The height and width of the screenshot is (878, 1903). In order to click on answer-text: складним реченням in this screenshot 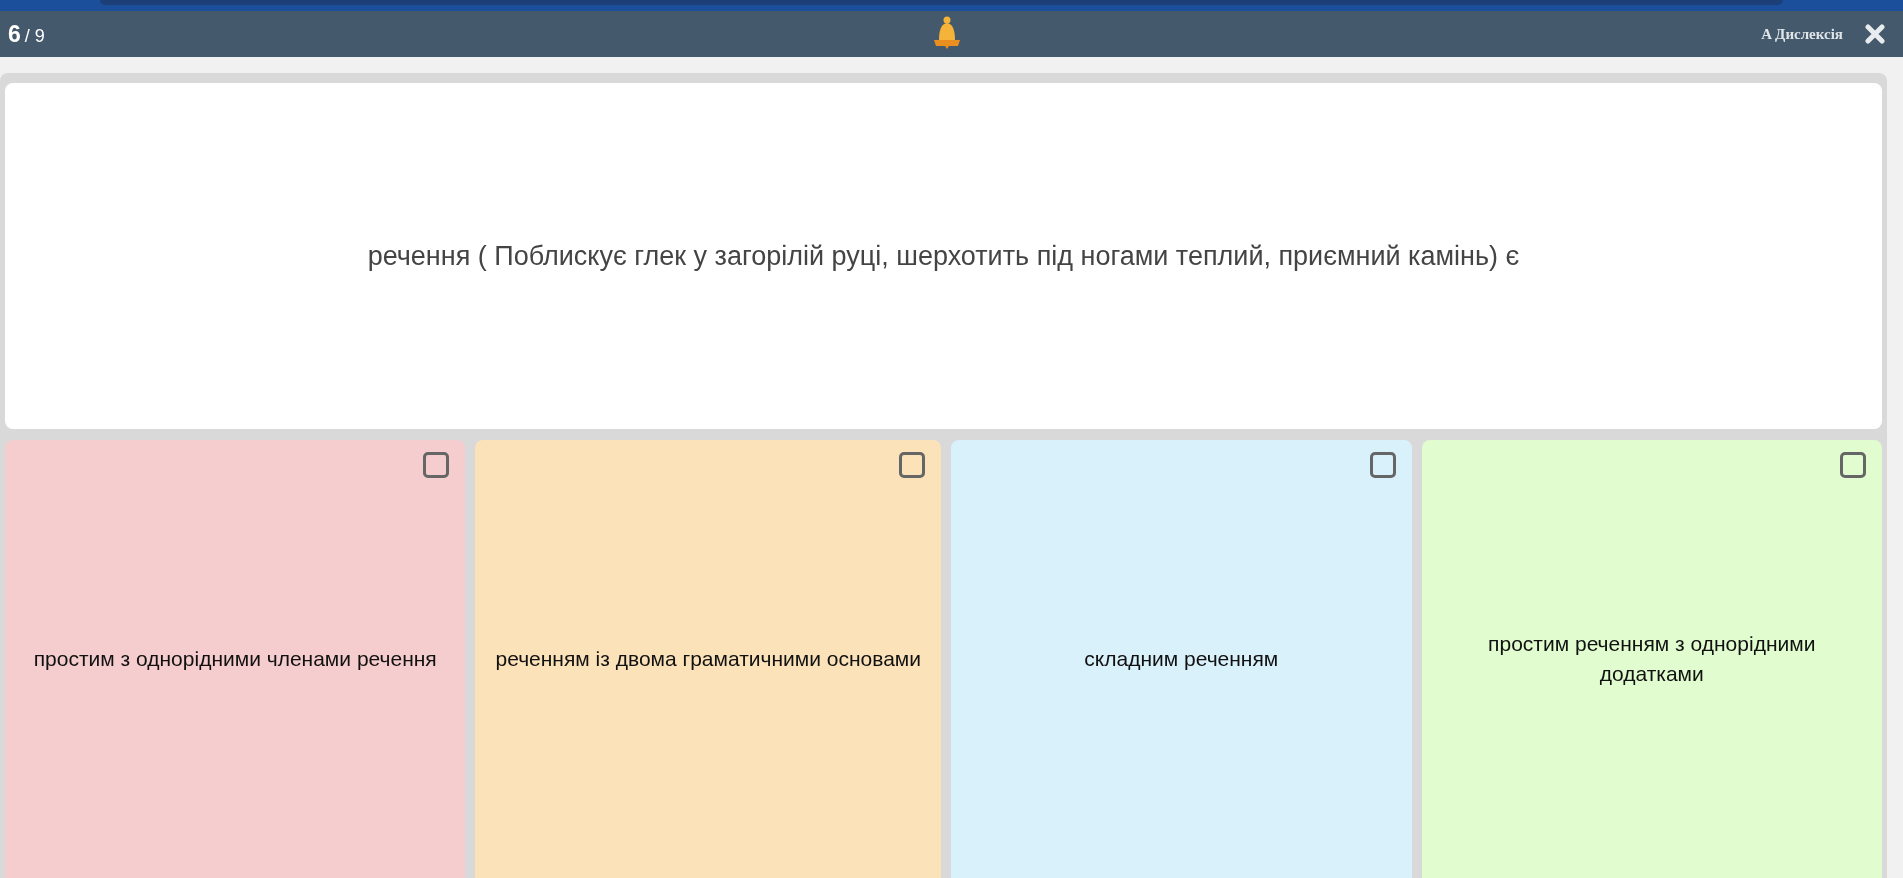, I will do `click(1181, 658)`.